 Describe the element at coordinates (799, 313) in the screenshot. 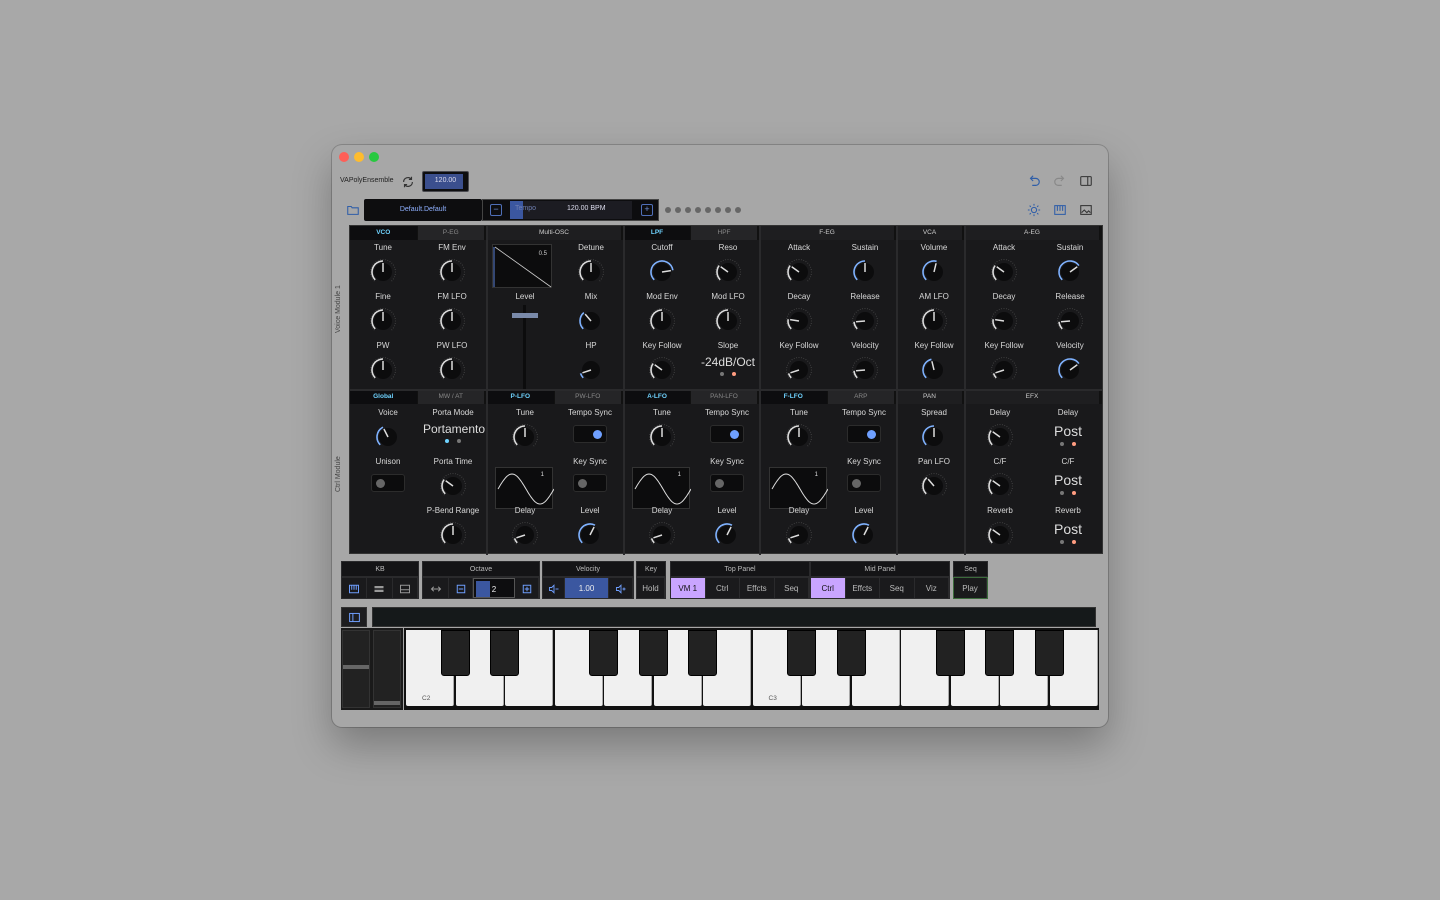

I see `knob-f-decay: Decay` at that location.